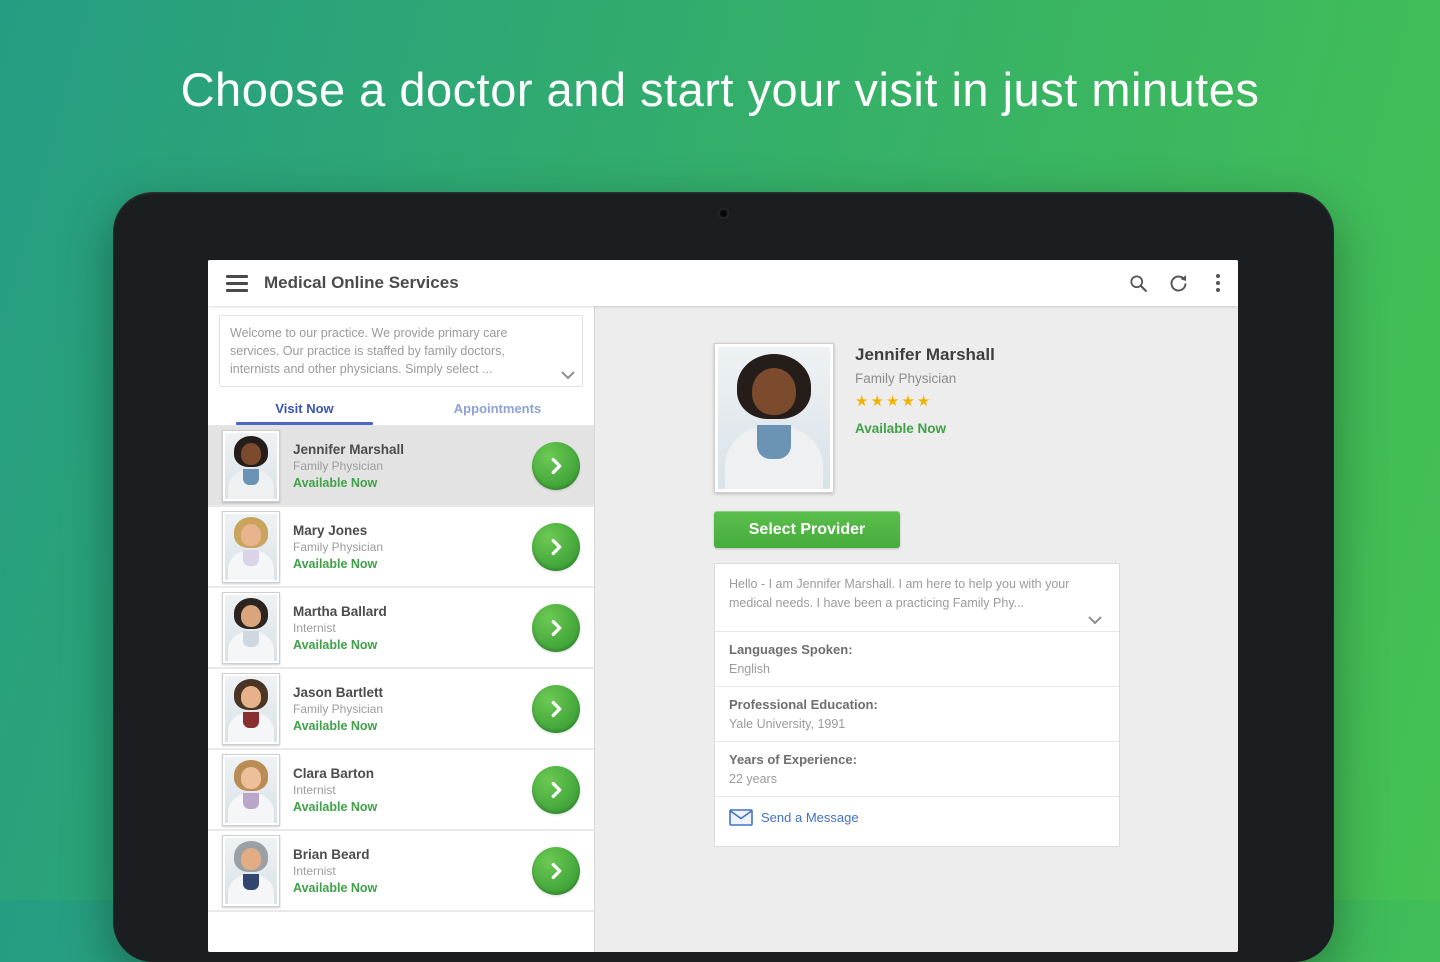  I want to click on field-label: Professional Education:, so click(803, 704).